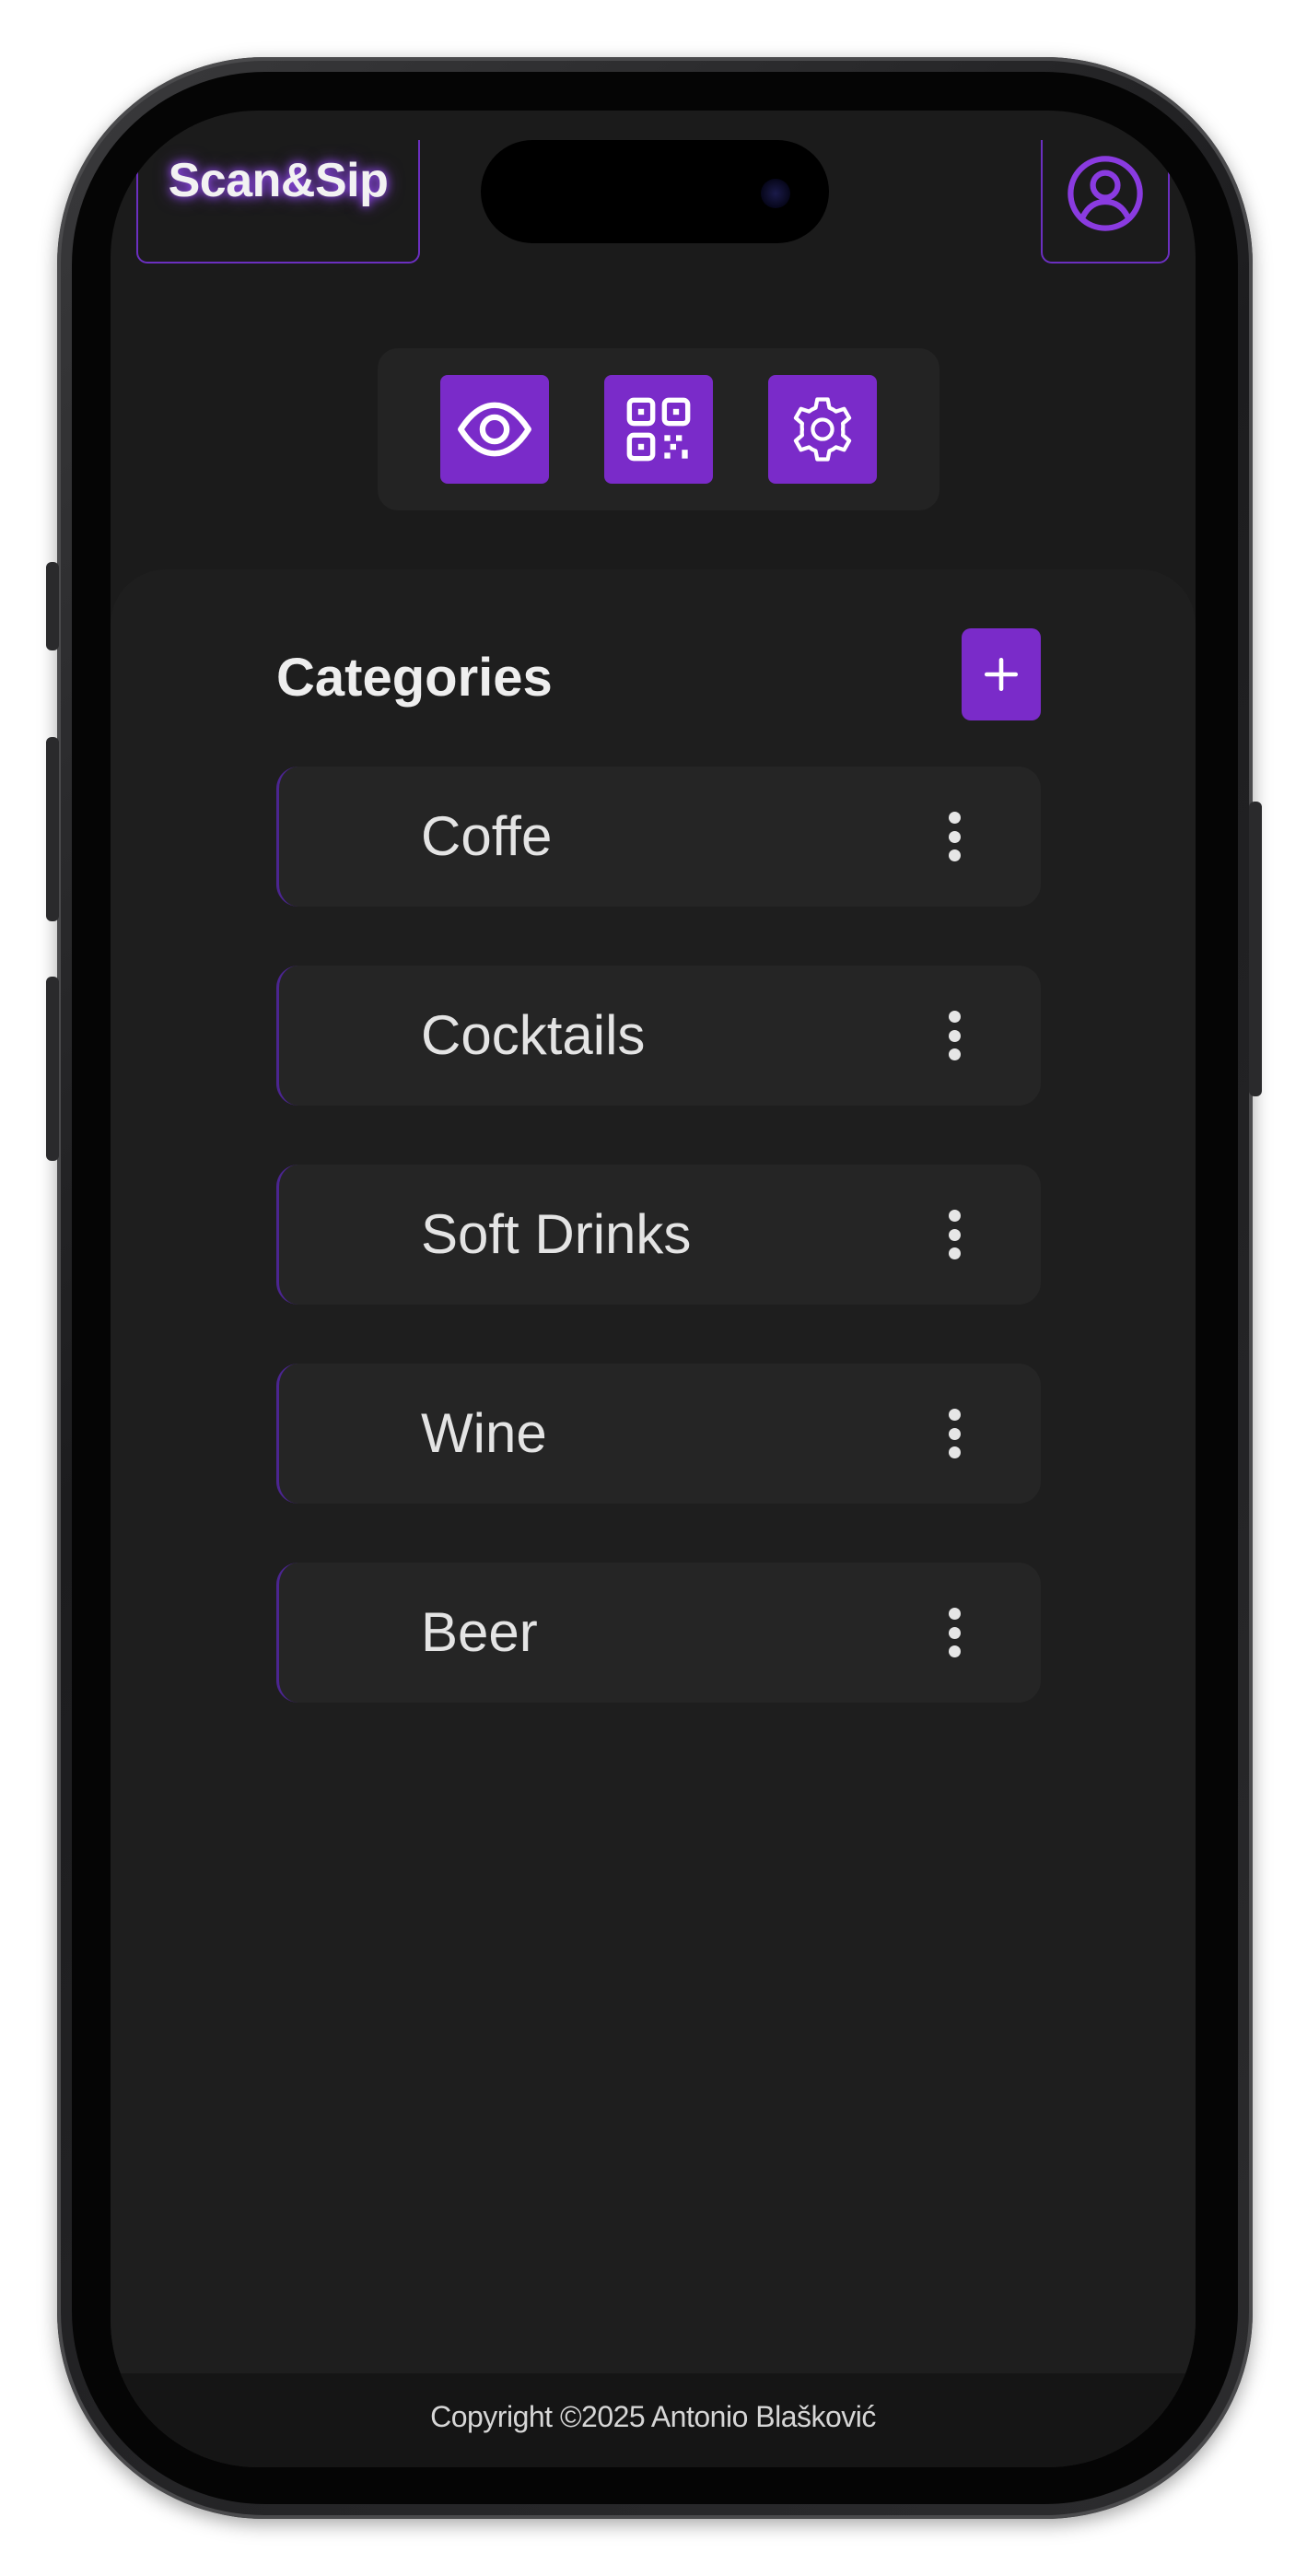  I want to click on qr-code-icon, so click(659, 429).